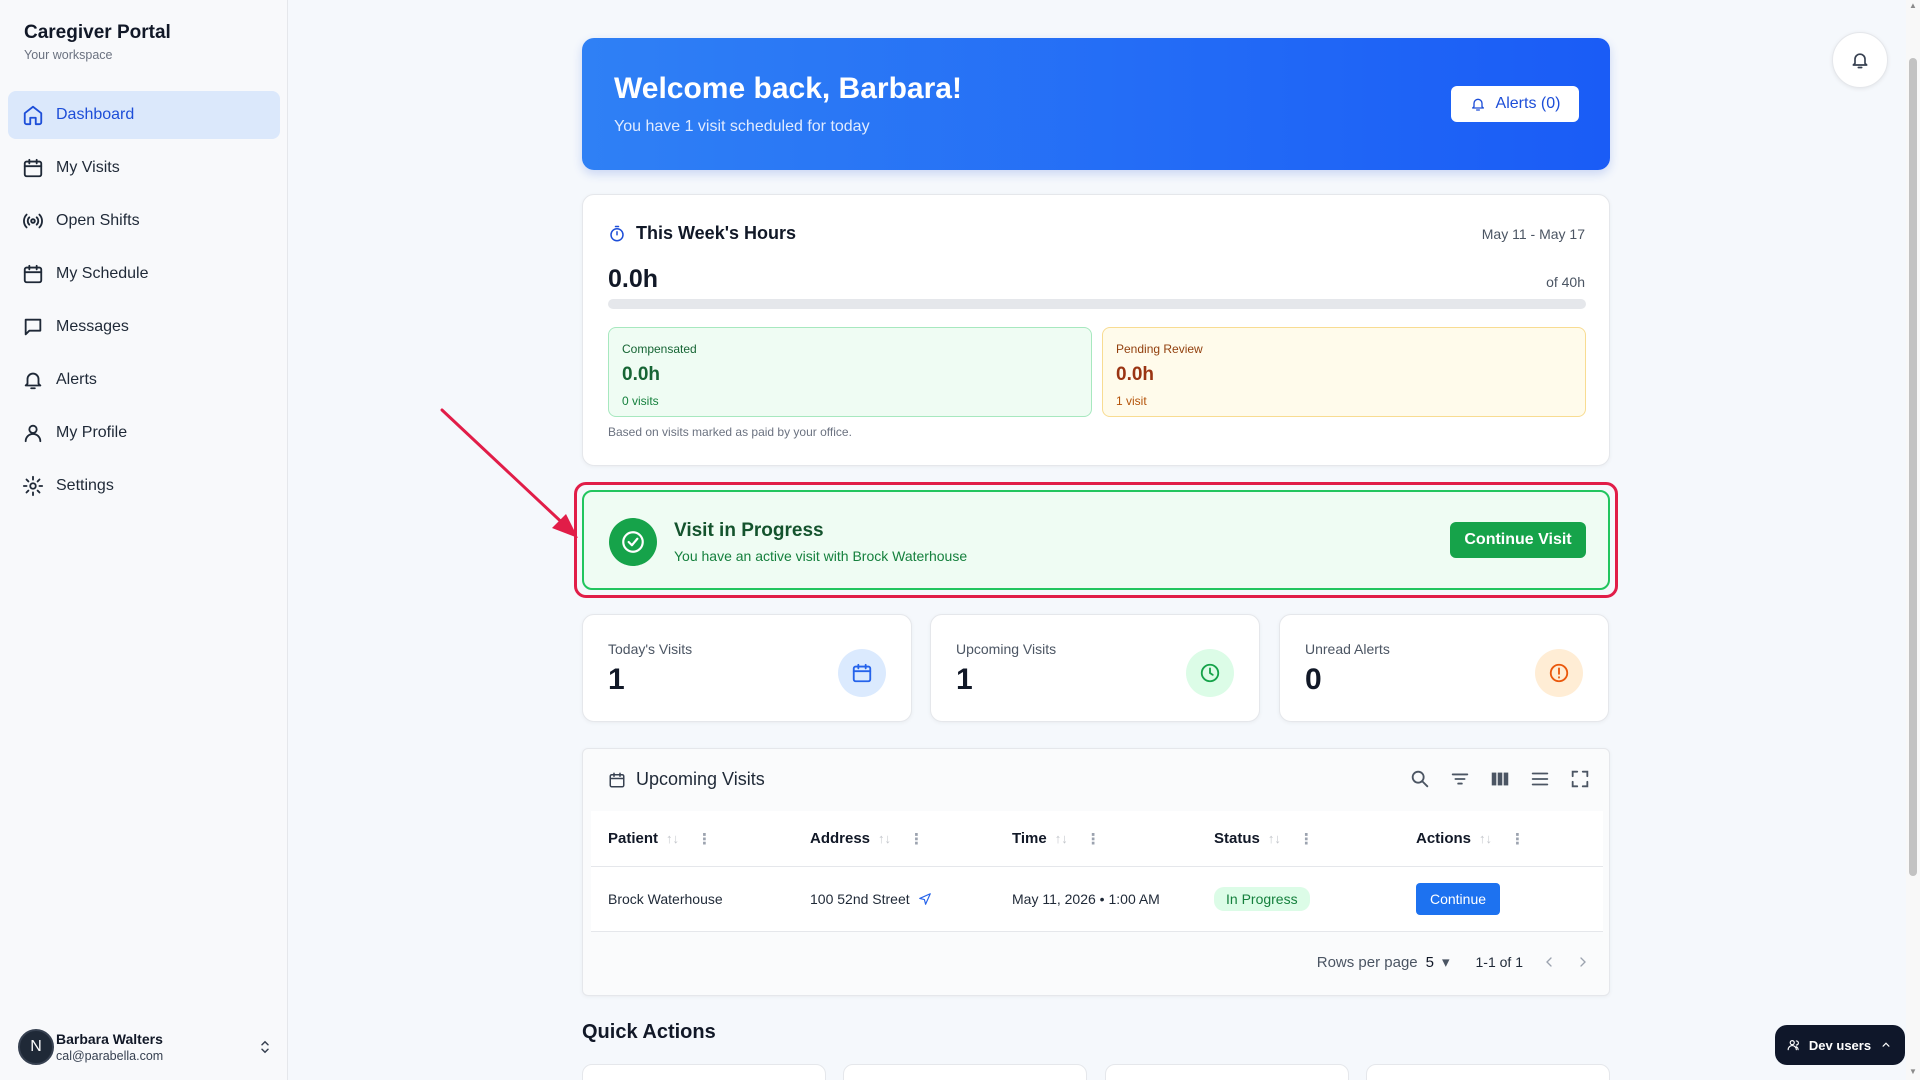 Image resolution: width=1920 pixels, height=1080 pixels. I want to click on gear-icon, so click(33, 486).